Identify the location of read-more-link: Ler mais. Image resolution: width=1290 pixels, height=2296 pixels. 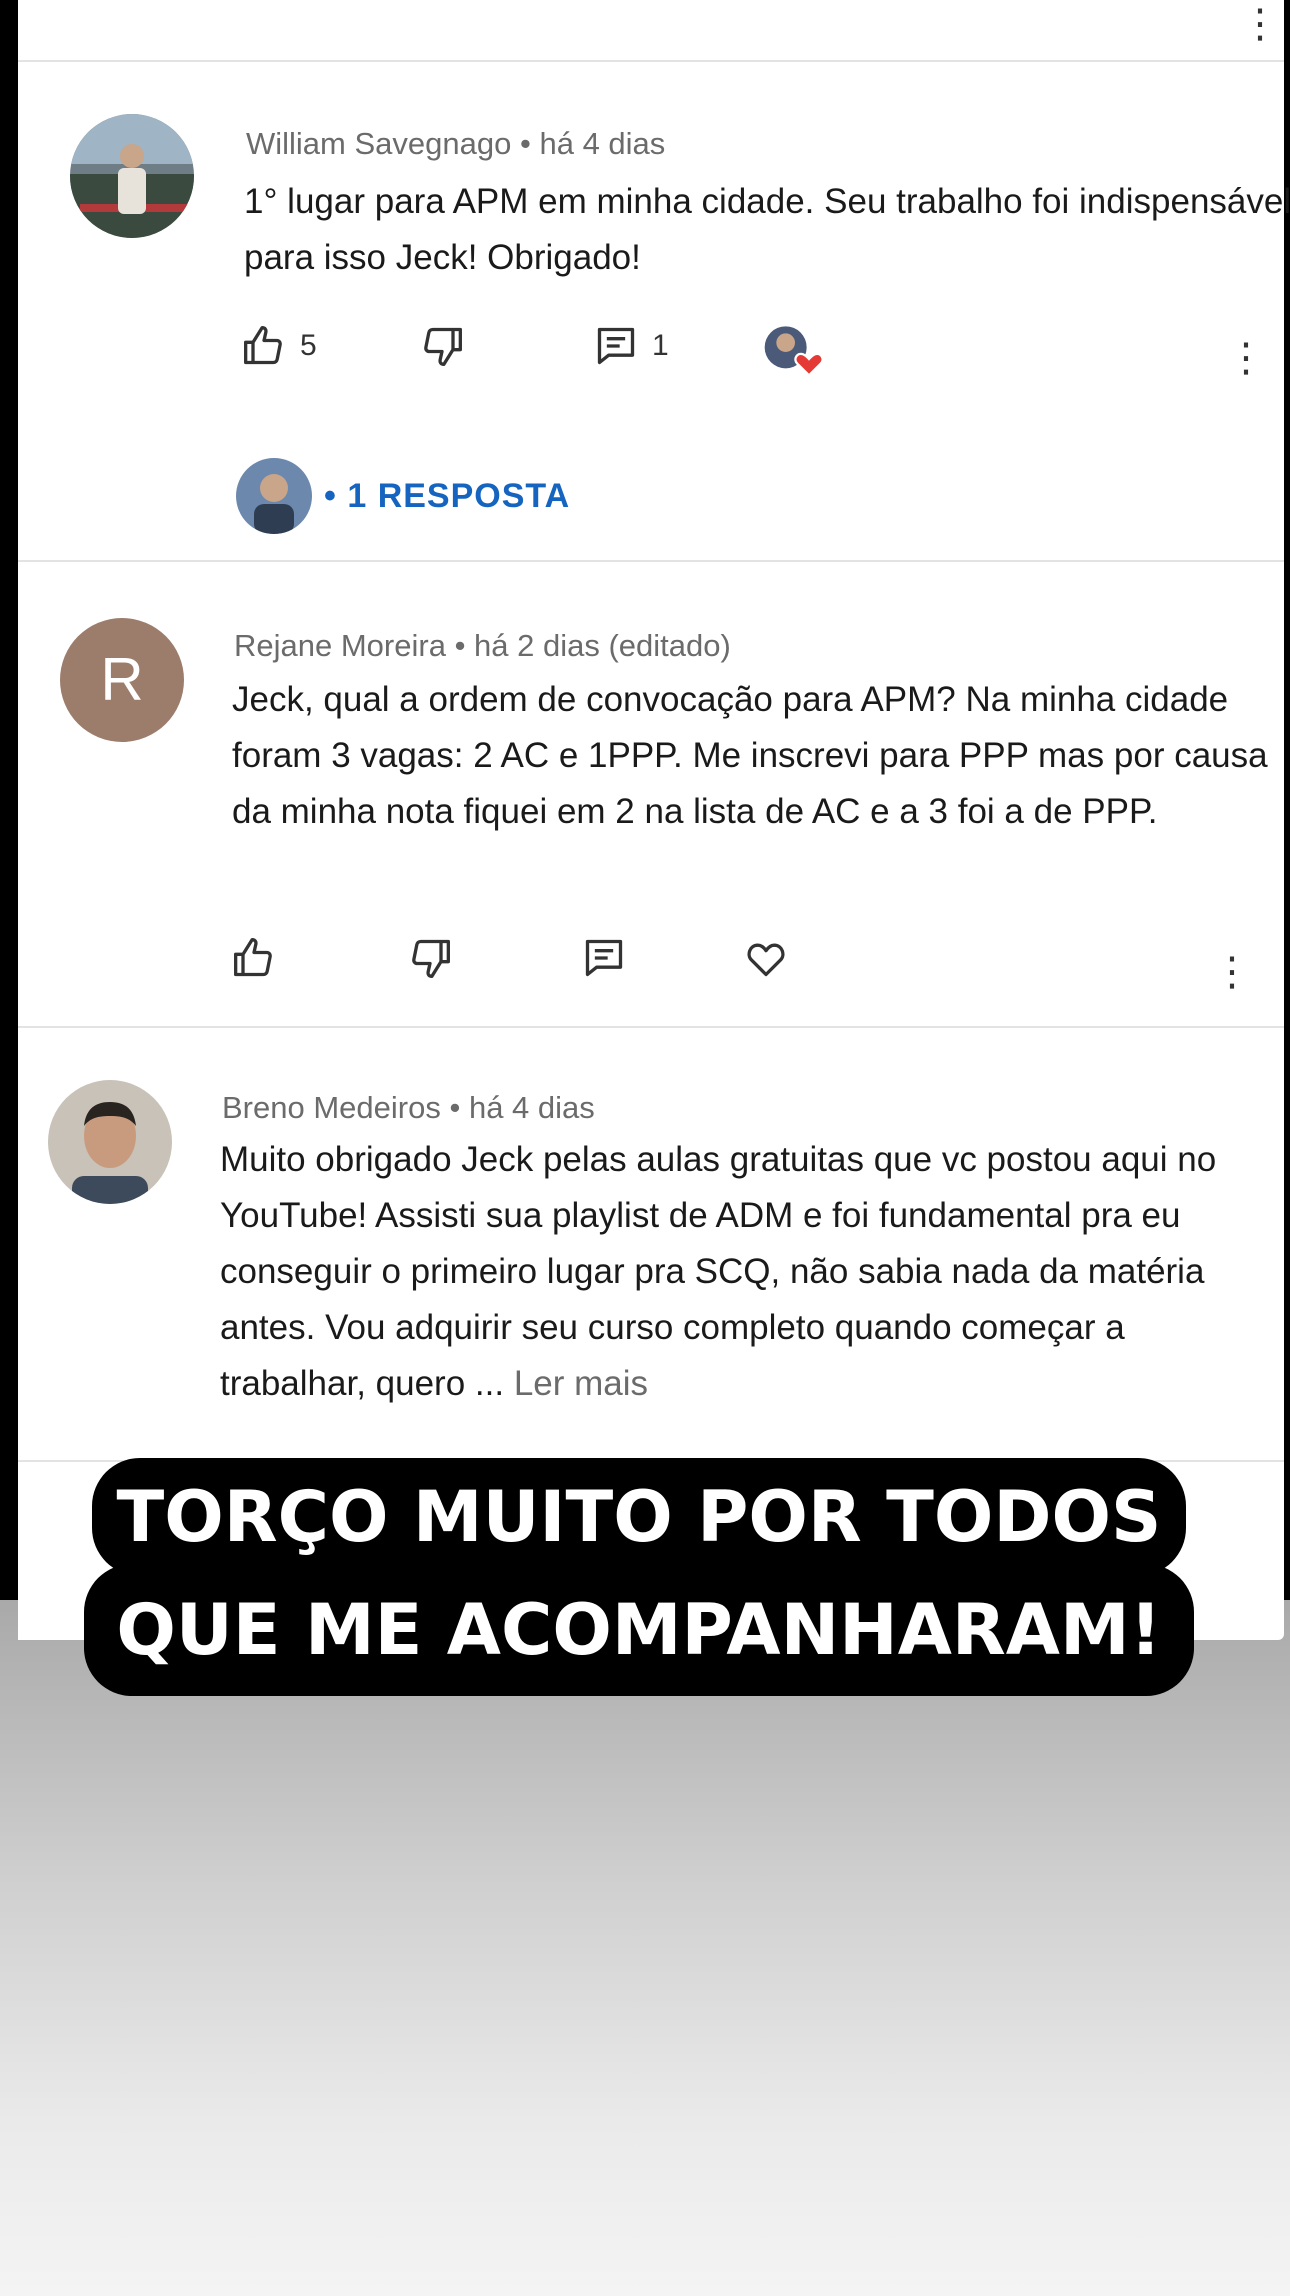
(581, 1383).